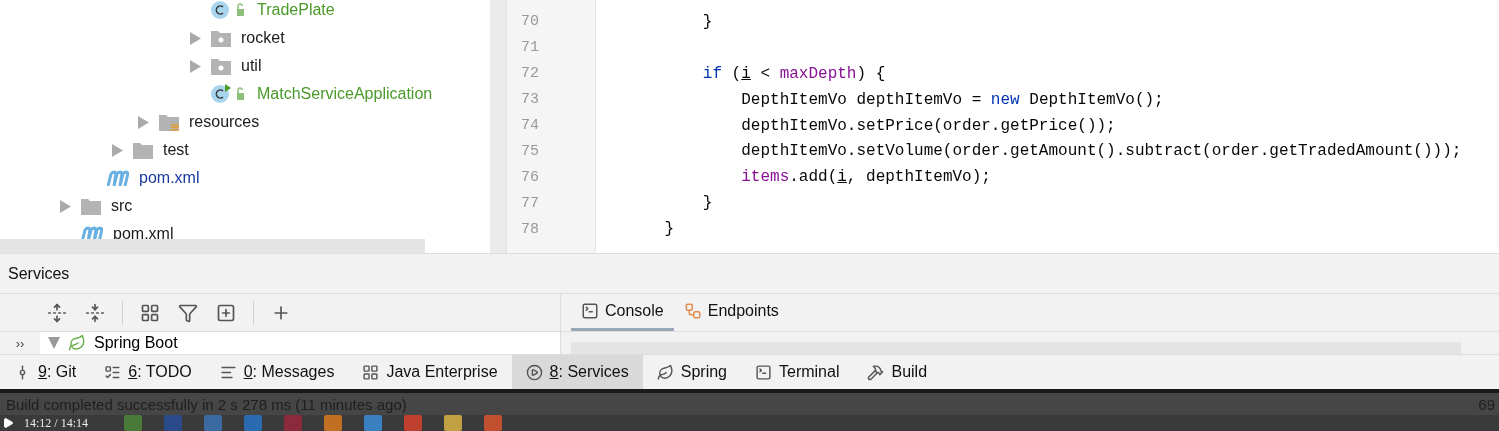 Image resolution: width=1499 pixels, height=431 pixels. Describe the element at coordinates (56, 423) in the screenshot. I see `video-time: 14:12 / 14:14` at that location.